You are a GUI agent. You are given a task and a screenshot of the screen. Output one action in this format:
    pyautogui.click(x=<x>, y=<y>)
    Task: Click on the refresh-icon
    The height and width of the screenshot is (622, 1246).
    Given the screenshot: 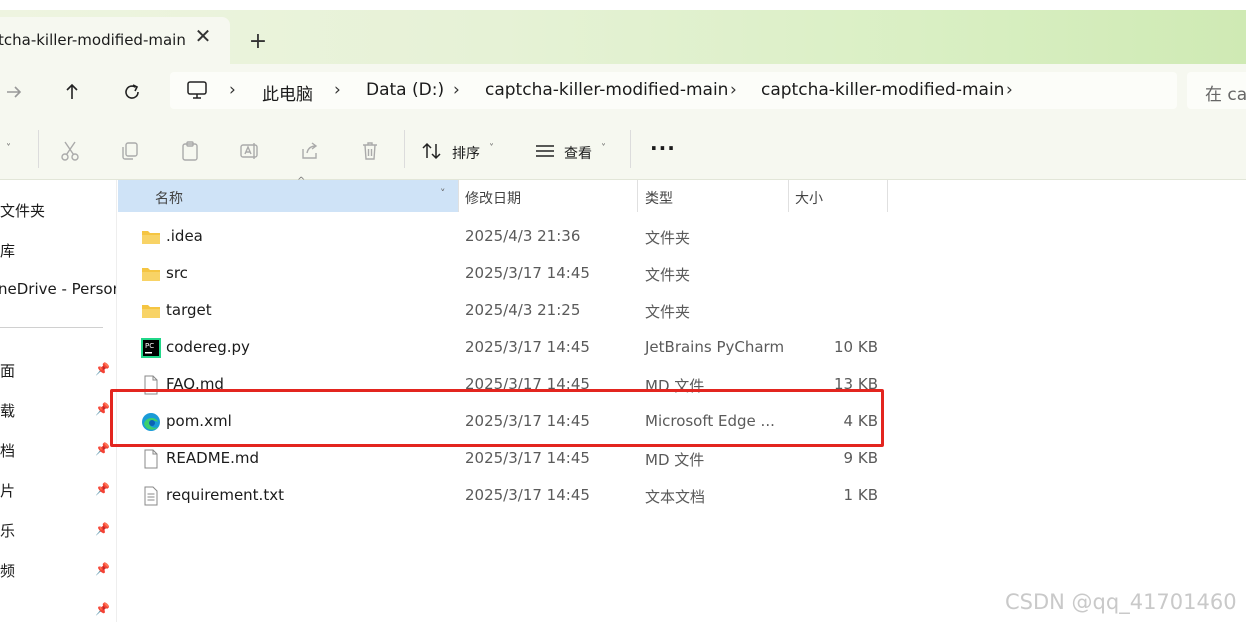 What is the action you would take?
    pyautogui.click(x=132, y=92)
    